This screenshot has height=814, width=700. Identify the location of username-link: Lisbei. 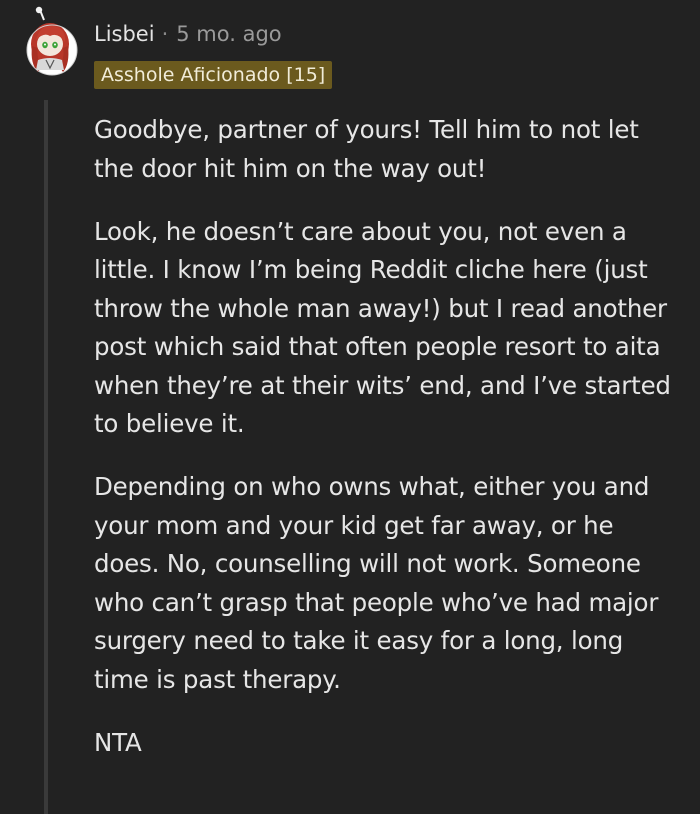
(124, 34).